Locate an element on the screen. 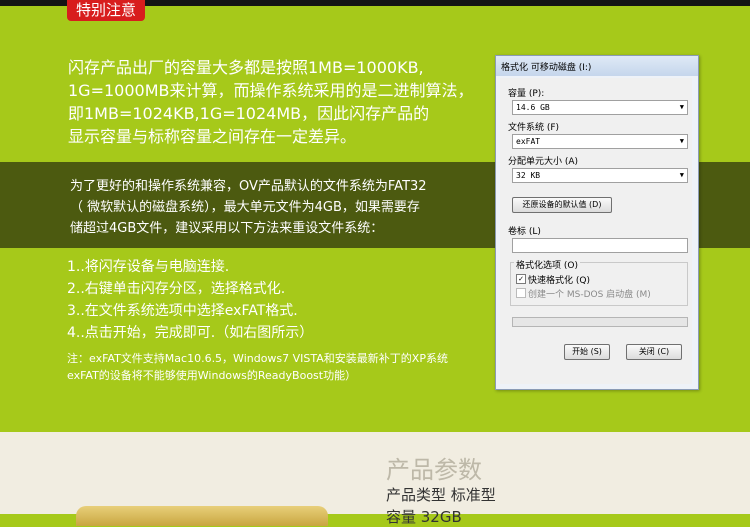 The width and height of the screenshot is (750, 527). band-line: （ 微软默认的磁盘系统），最大单元文件为4GB，如果需要存 is located at coordinates (245, 207).